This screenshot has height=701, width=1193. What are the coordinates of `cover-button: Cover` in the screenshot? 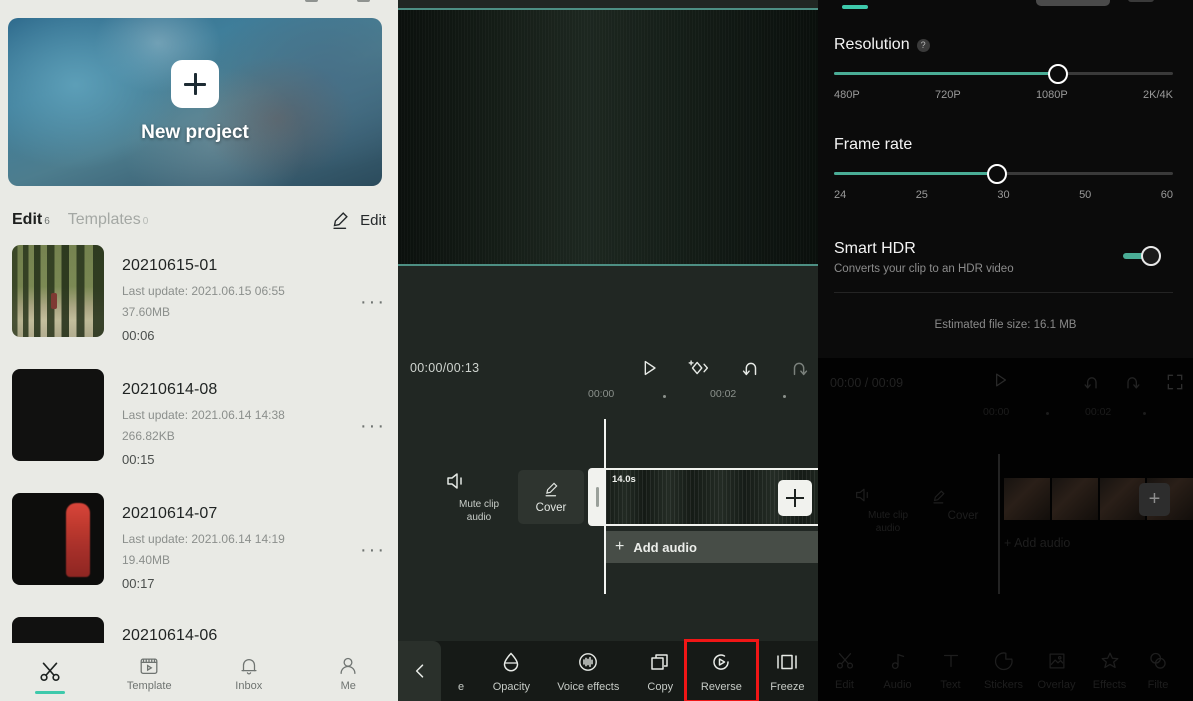 It's located at (551, 497).